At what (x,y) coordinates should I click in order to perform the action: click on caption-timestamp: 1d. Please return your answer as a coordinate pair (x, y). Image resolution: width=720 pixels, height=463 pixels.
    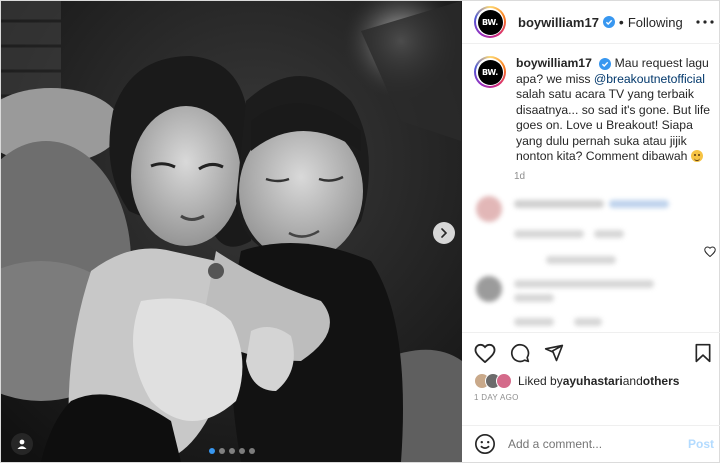
    Looking at the image, I should click on (520, 176).